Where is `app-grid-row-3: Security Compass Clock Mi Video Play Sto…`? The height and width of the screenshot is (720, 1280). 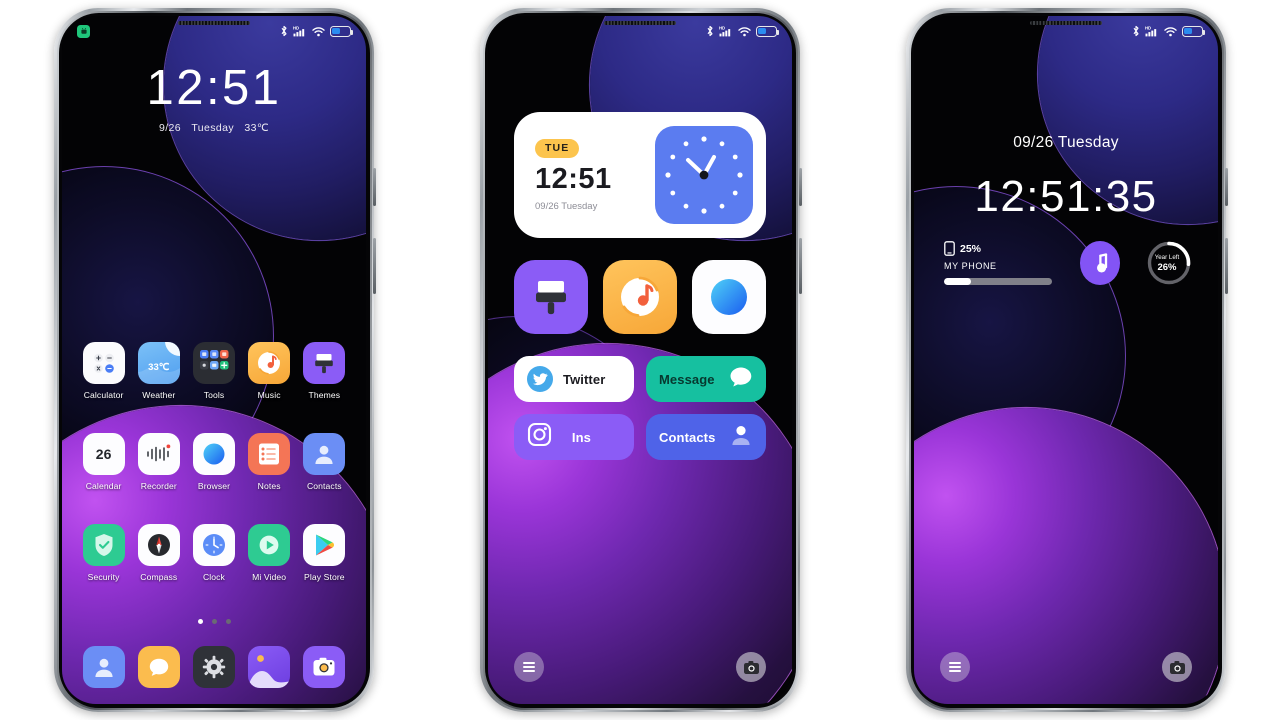 app-grid-row-3: Security Compass Clock Mi Video Play Sto… is located at coordinates (214, 553).